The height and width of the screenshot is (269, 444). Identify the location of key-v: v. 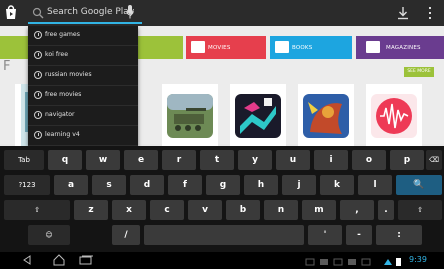
(205, 210).